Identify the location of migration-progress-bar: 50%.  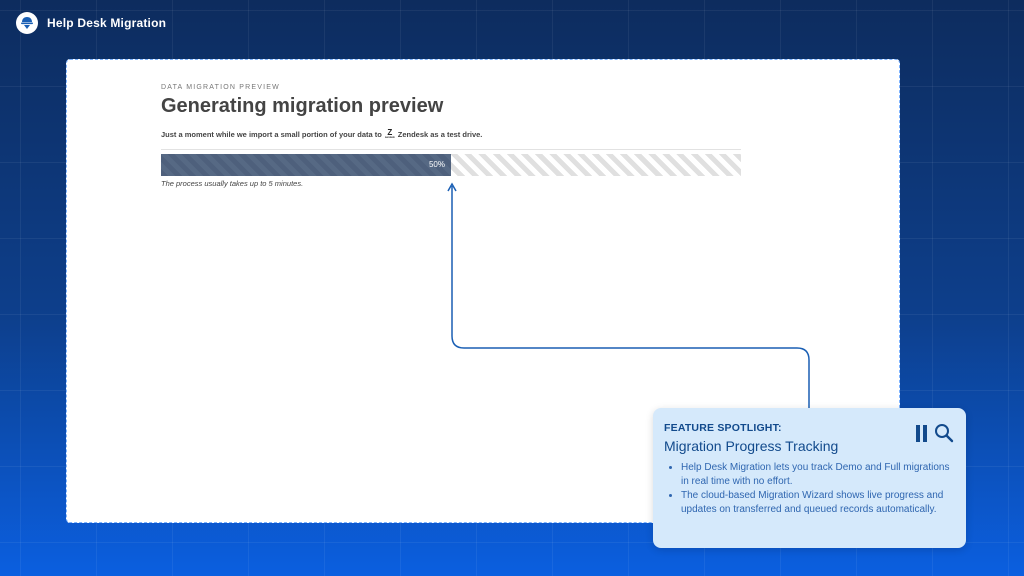
(451, 164).